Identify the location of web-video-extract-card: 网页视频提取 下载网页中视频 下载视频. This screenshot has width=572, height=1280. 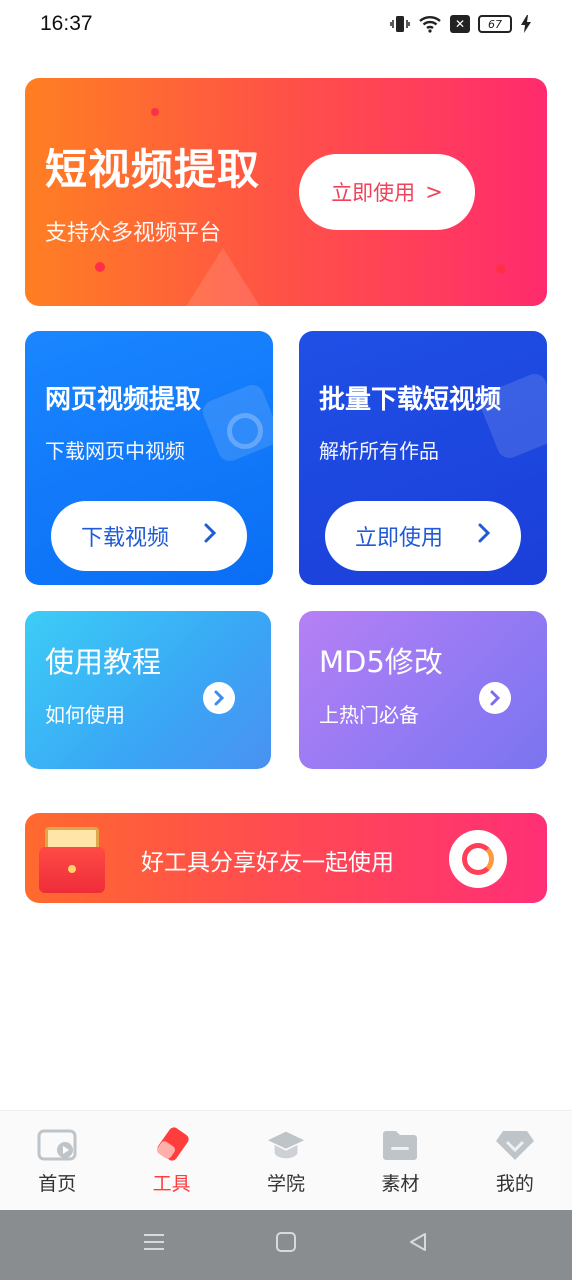
(149, 458).